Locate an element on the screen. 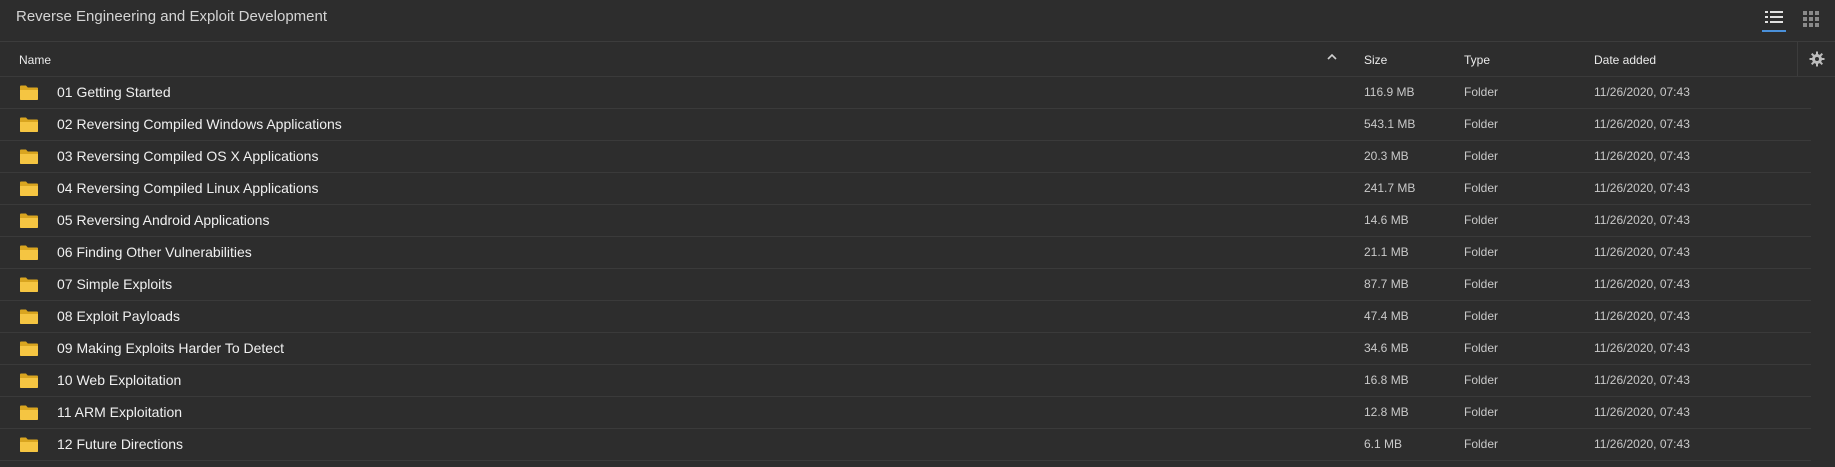 This screenshot has width=1835, height=467. column-name-header: Name is located at coordinates (35, 60).